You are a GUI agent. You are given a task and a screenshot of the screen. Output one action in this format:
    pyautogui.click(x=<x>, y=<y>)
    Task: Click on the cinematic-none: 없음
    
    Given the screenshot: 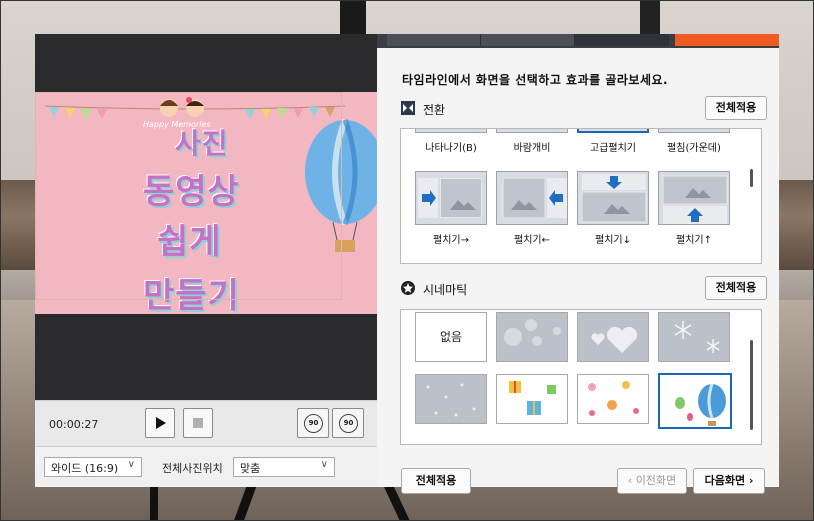 What is the action you would take?
    pyautogui.click(x=451, y=337)
    